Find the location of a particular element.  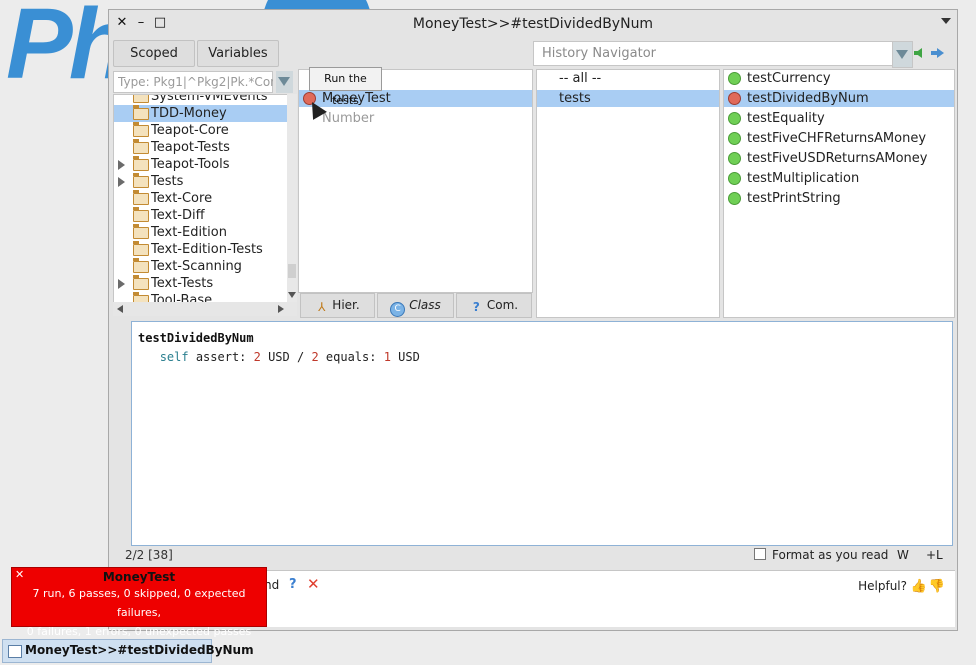

package-item: Text-Scanning is located at coordinates (201, 266).